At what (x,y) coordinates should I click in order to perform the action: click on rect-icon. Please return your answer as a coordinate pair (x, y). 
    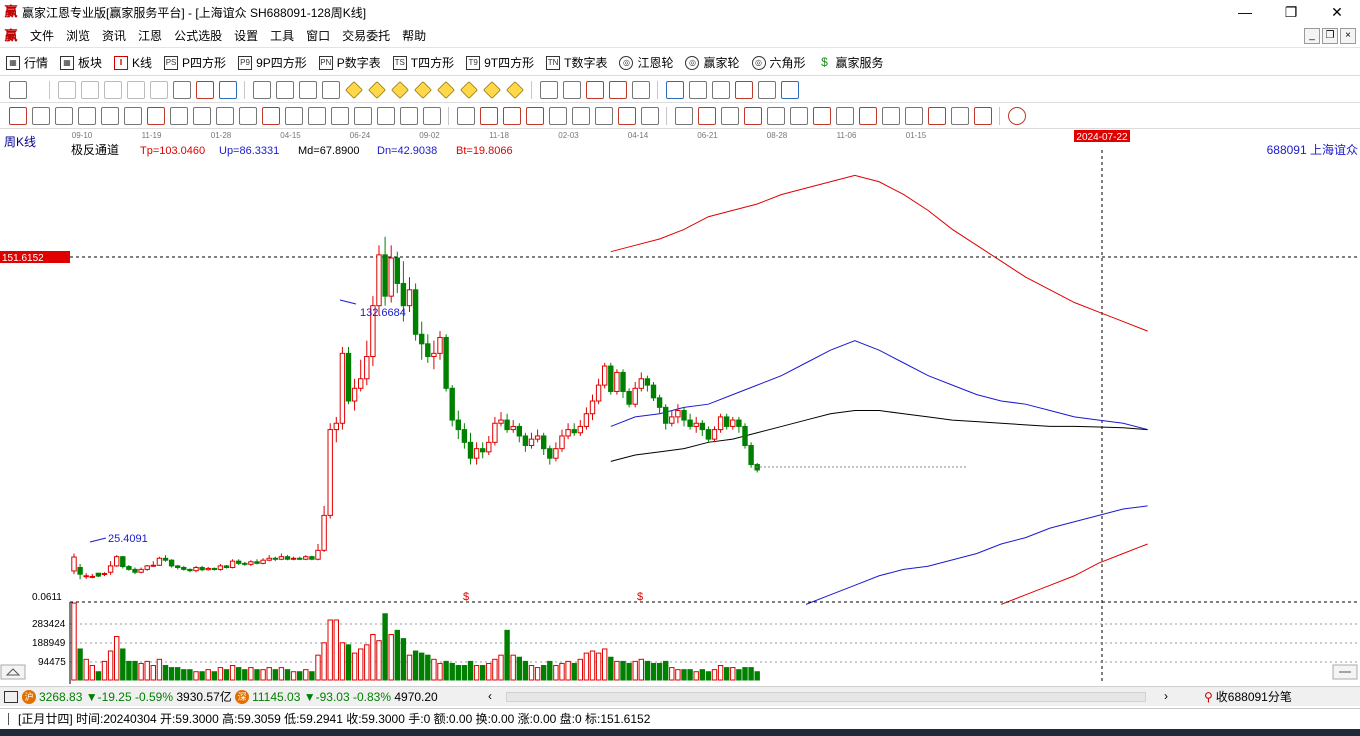
    Looking at the image, I should click on (465, 115).